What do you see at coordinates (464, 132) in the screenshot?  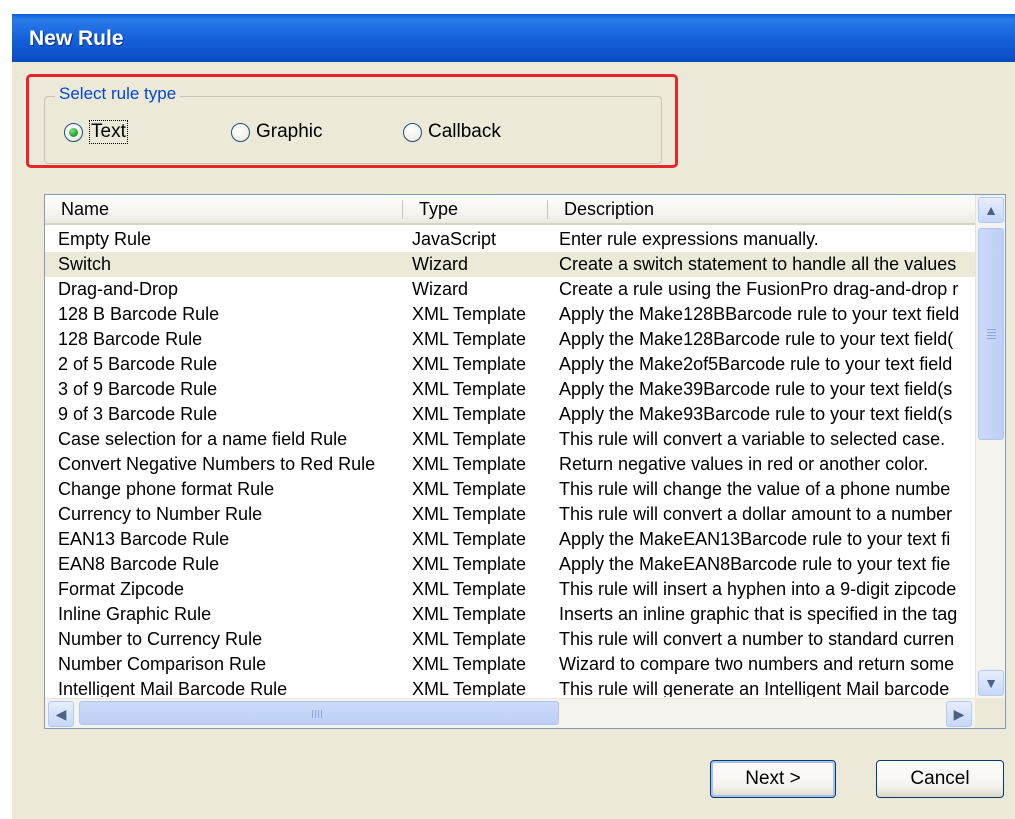 I see `radio-callback-label: Callback` at bounding box center [464, 132].